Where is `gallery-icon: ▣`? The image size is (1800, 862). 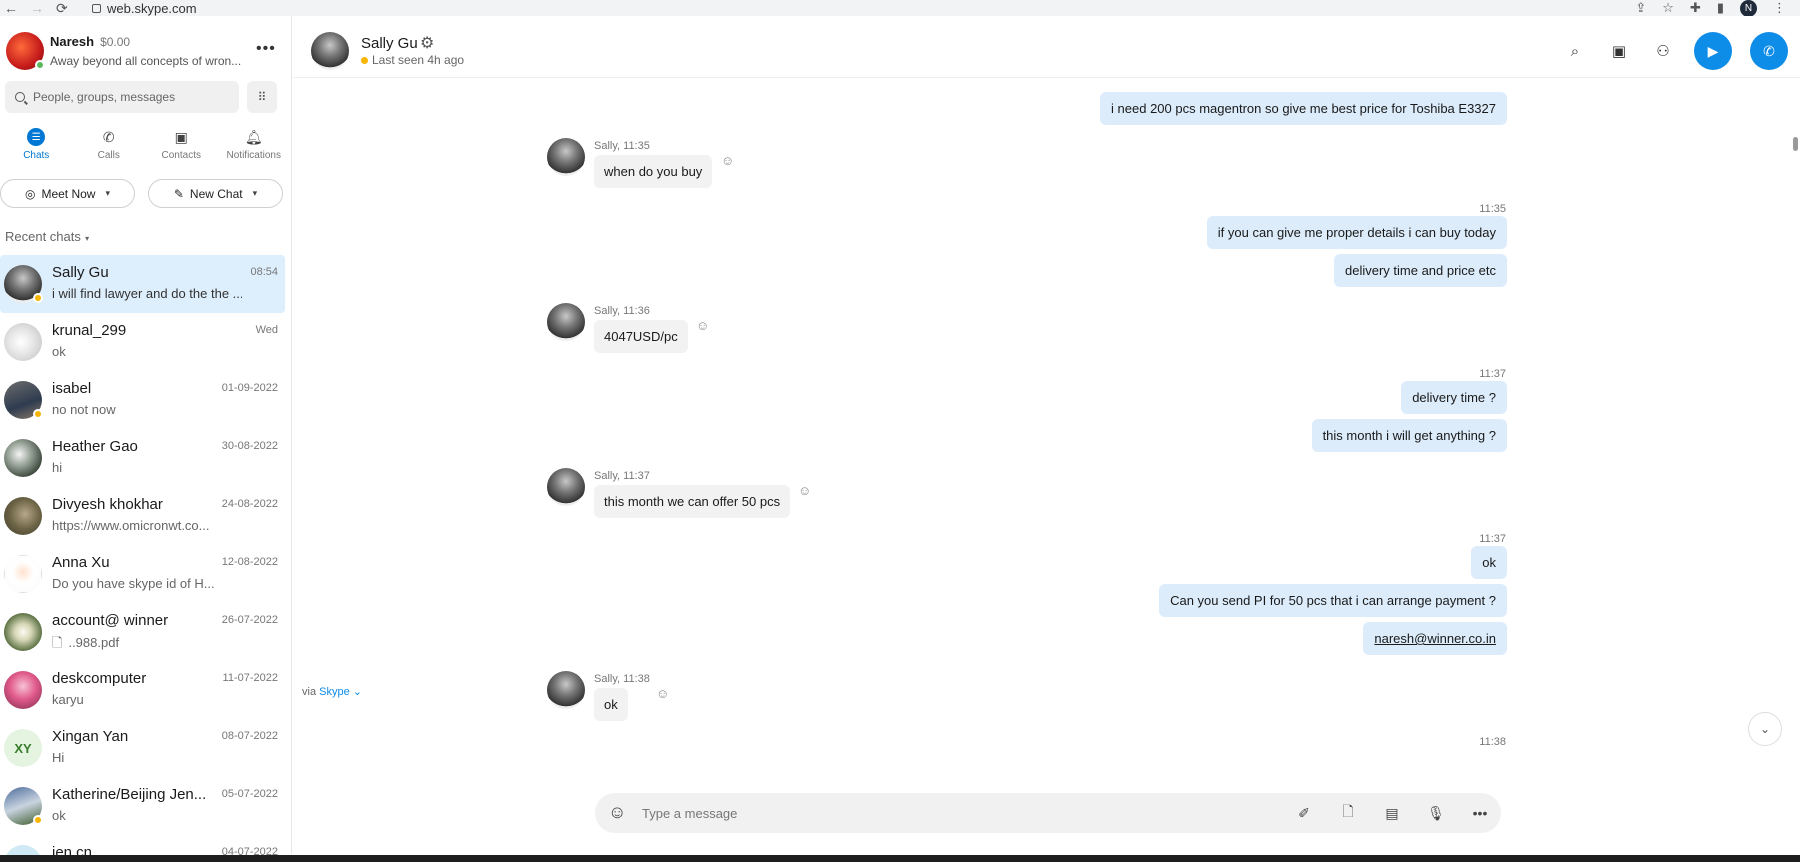 gallery-icon: ▣ is located at coordinates (1619, 51).